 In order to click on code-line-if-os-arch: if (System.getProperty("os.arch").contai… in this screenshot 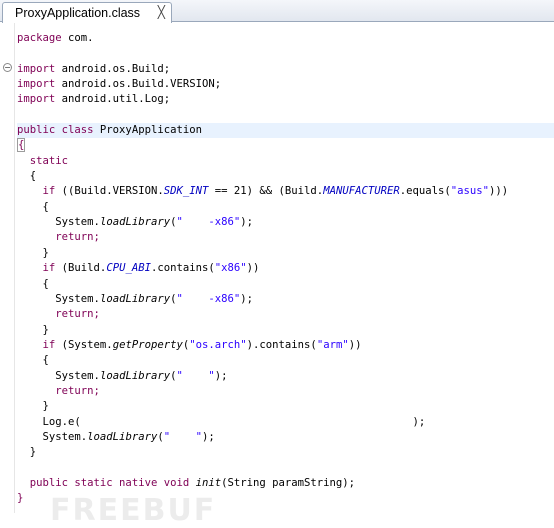, I will do `click(202, 344)`.